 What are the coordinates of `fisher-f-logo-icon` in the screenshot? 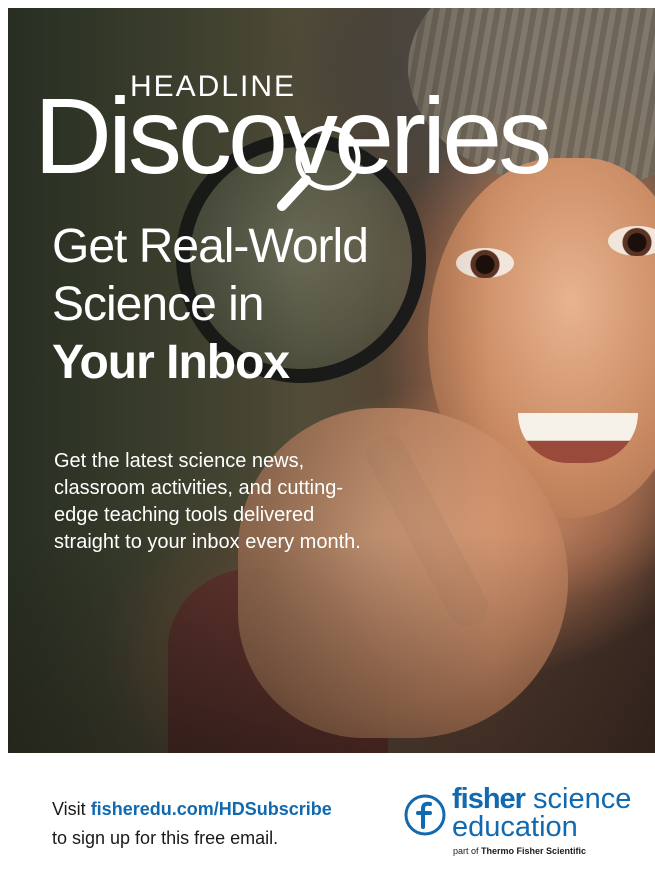 It's located at (425, 815).